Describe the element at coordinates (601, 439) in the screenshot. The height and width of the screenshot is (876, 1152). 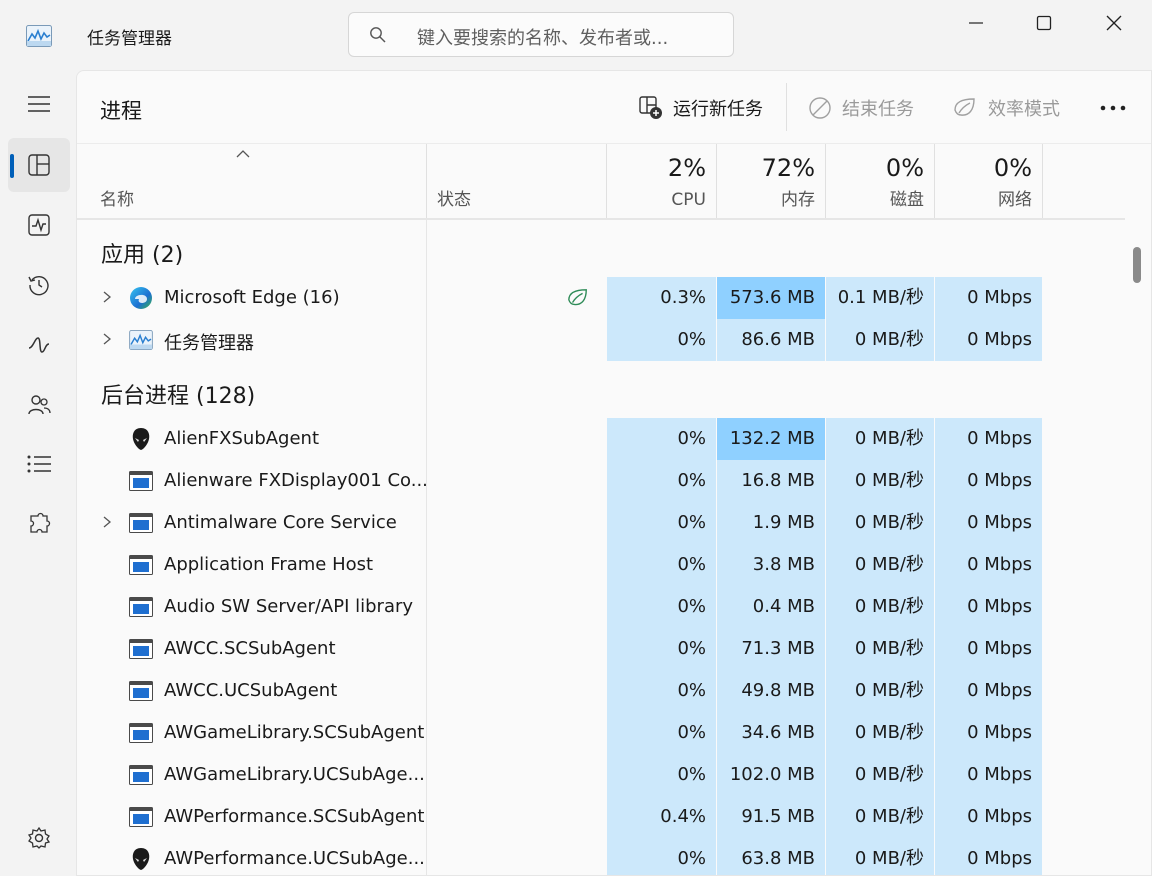
I see `process-row: AlienFXSubAgent 0% 132.2 MB 0 MB/秒 0 Mbps` at that location.